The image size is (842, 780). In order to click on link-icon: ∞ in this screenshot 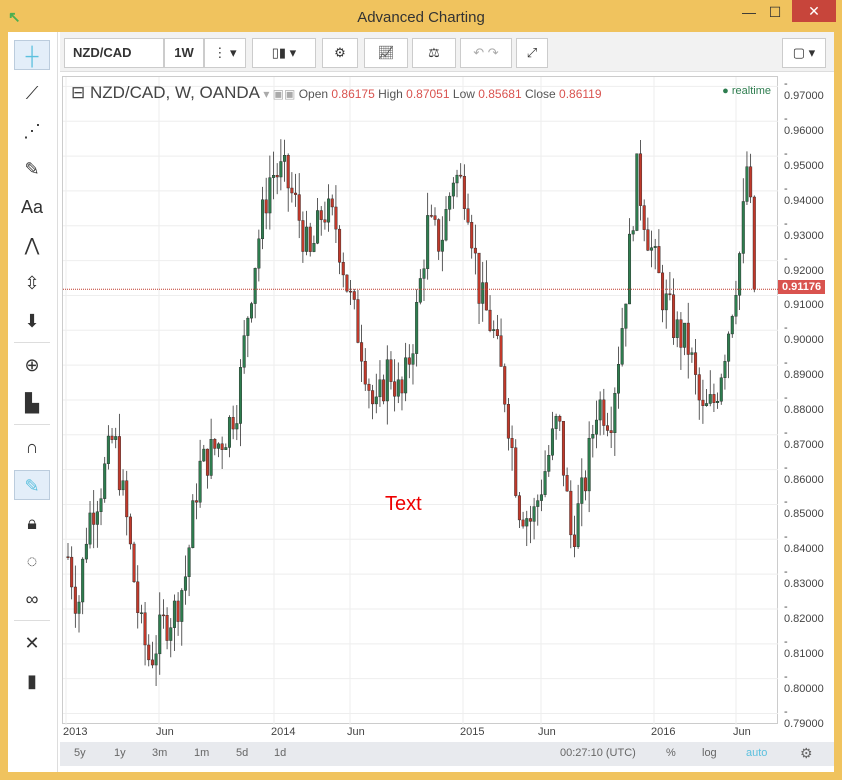, I will do `click(32, 599)`.